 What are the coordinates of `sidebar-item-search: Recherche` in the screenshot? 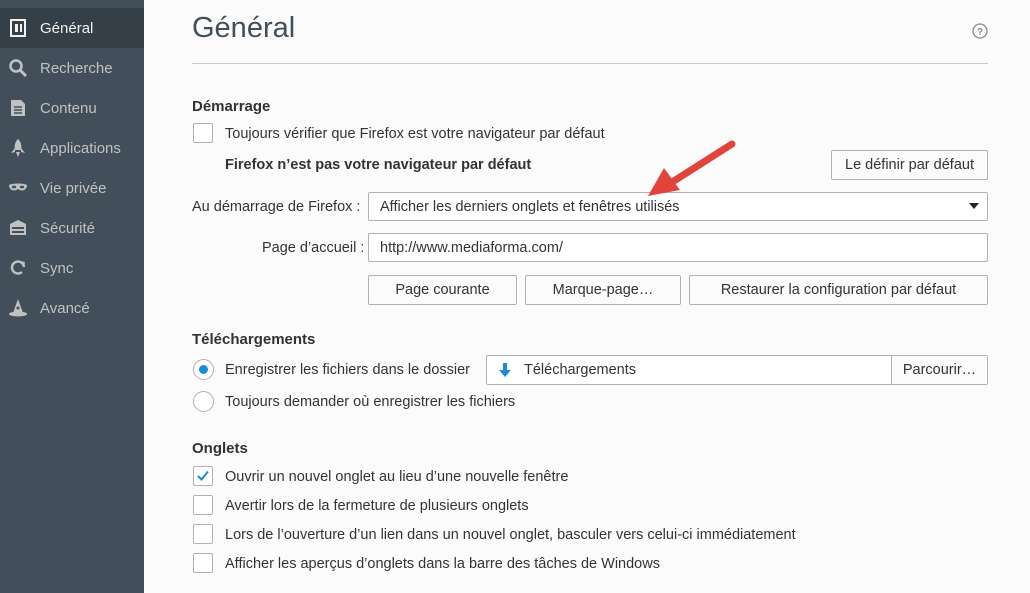 It's located at (72, 68).